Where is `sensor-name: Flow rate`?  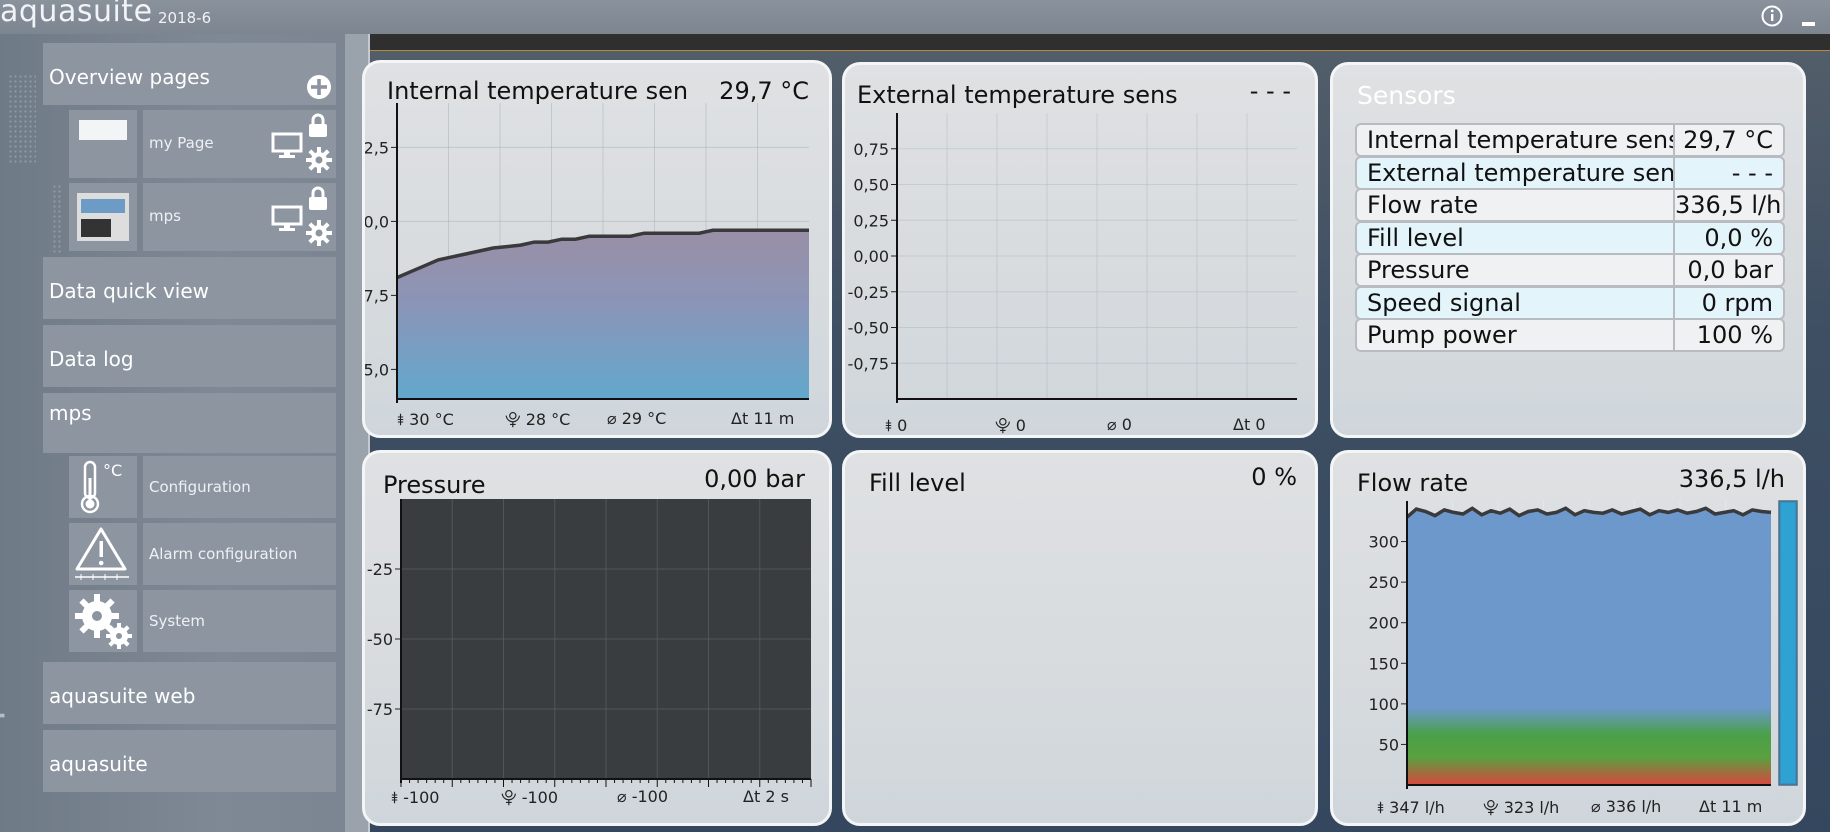
sensor-name: Flow rate is located at coordinates (1514, 205).